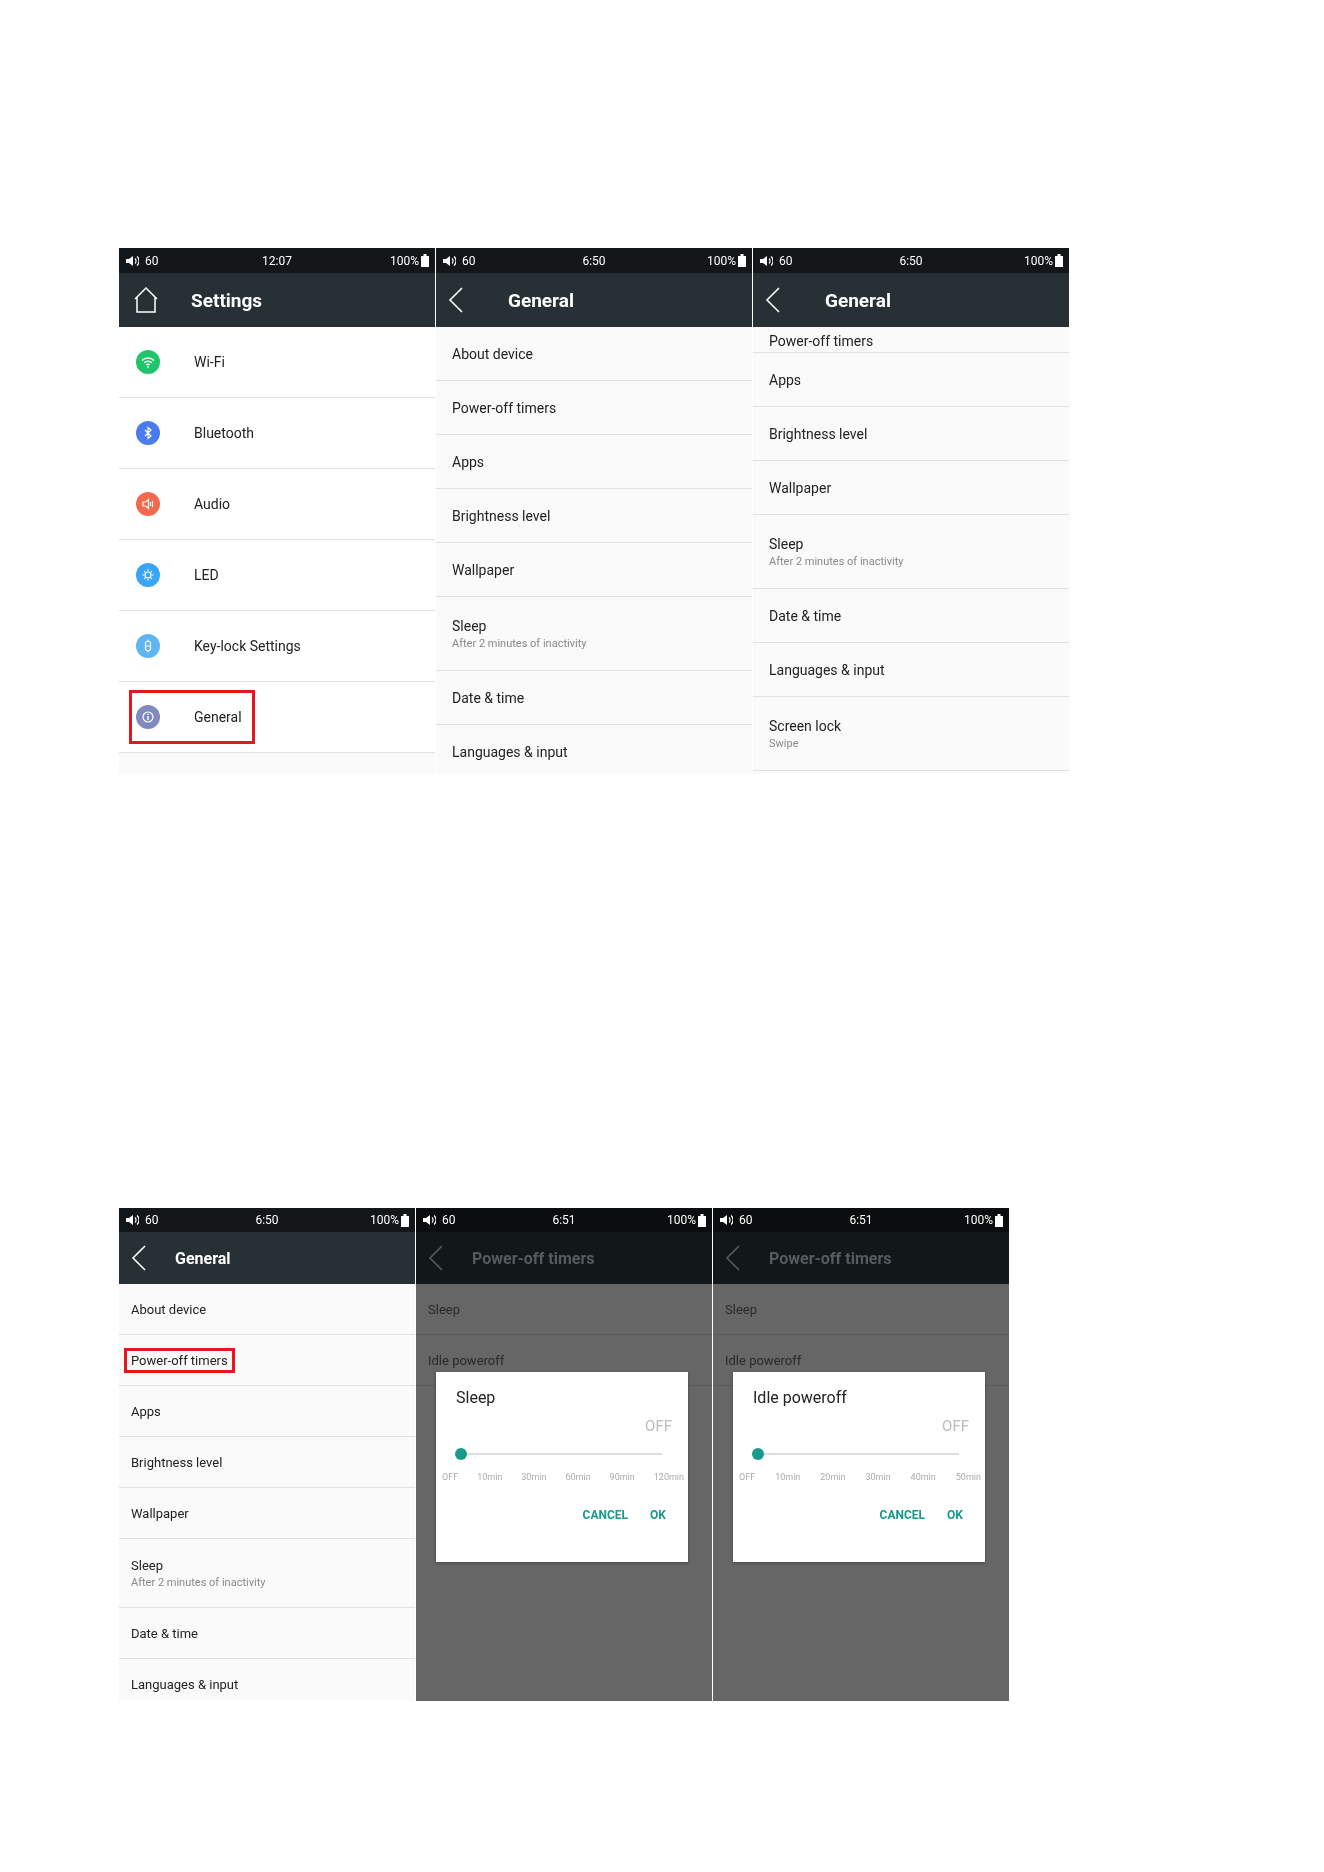  I want to click on item-label: Wi-Fi, so click(209, 362).